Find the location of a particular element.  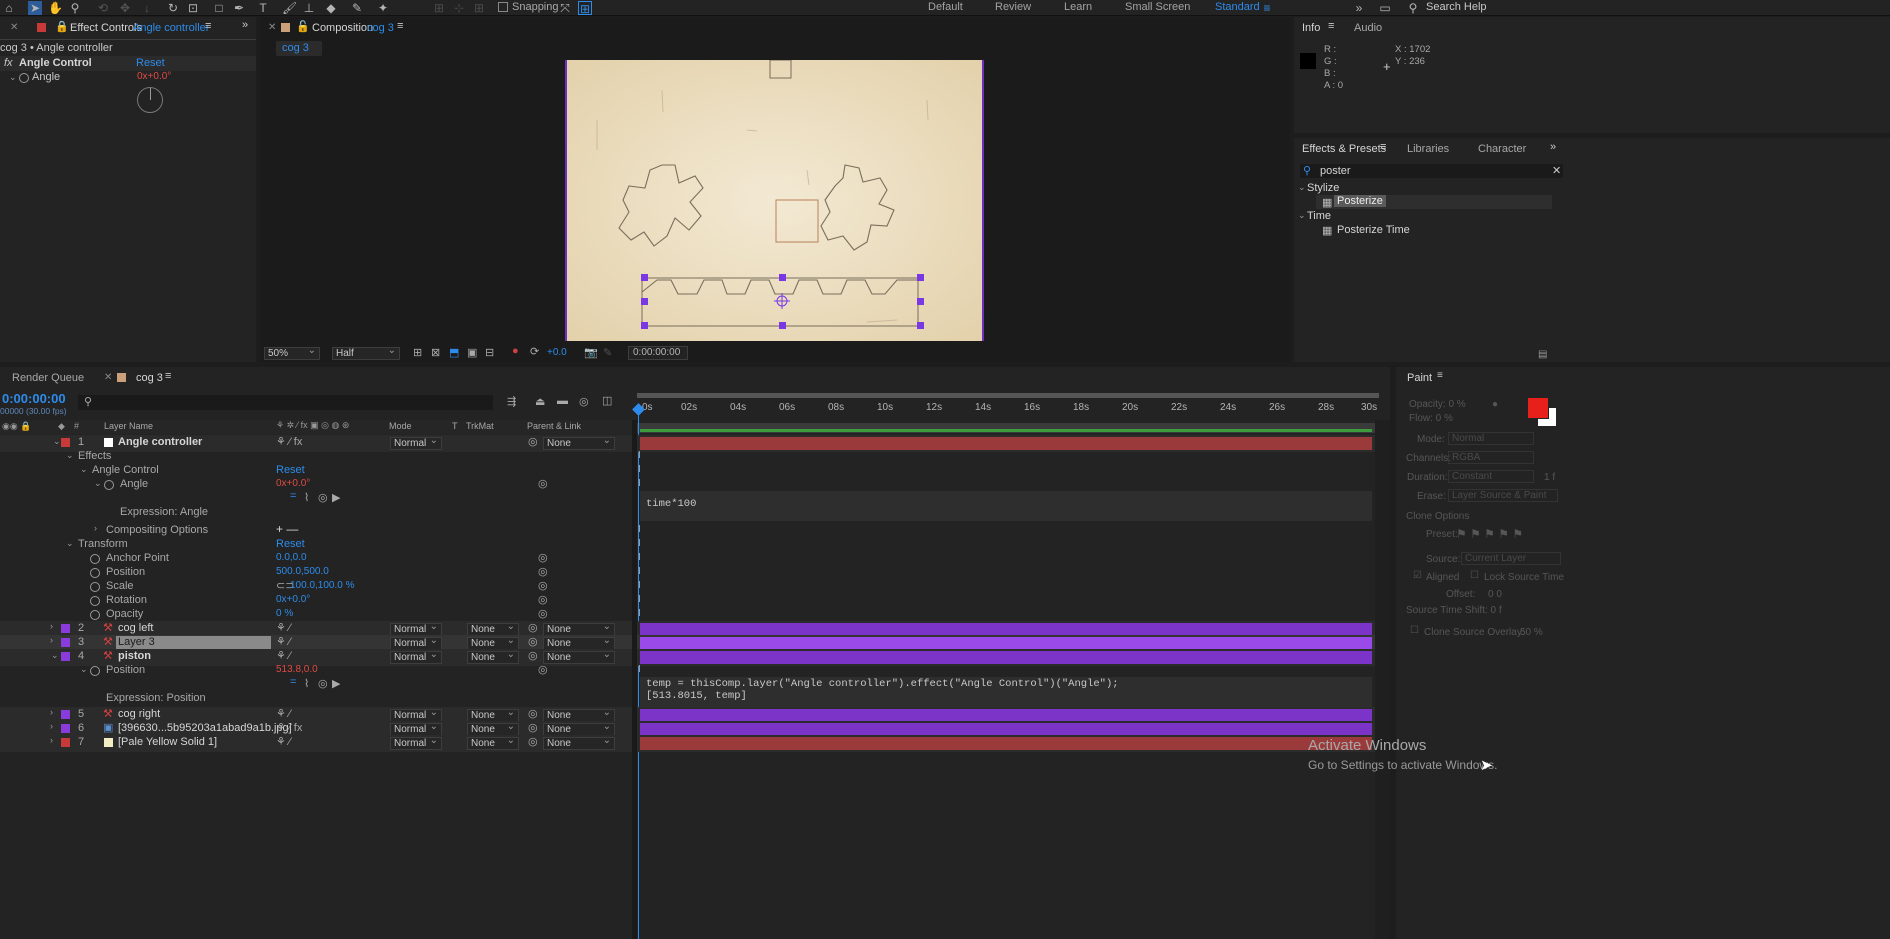

duration-frames: 1 f is located at coordinates (1549, 477).